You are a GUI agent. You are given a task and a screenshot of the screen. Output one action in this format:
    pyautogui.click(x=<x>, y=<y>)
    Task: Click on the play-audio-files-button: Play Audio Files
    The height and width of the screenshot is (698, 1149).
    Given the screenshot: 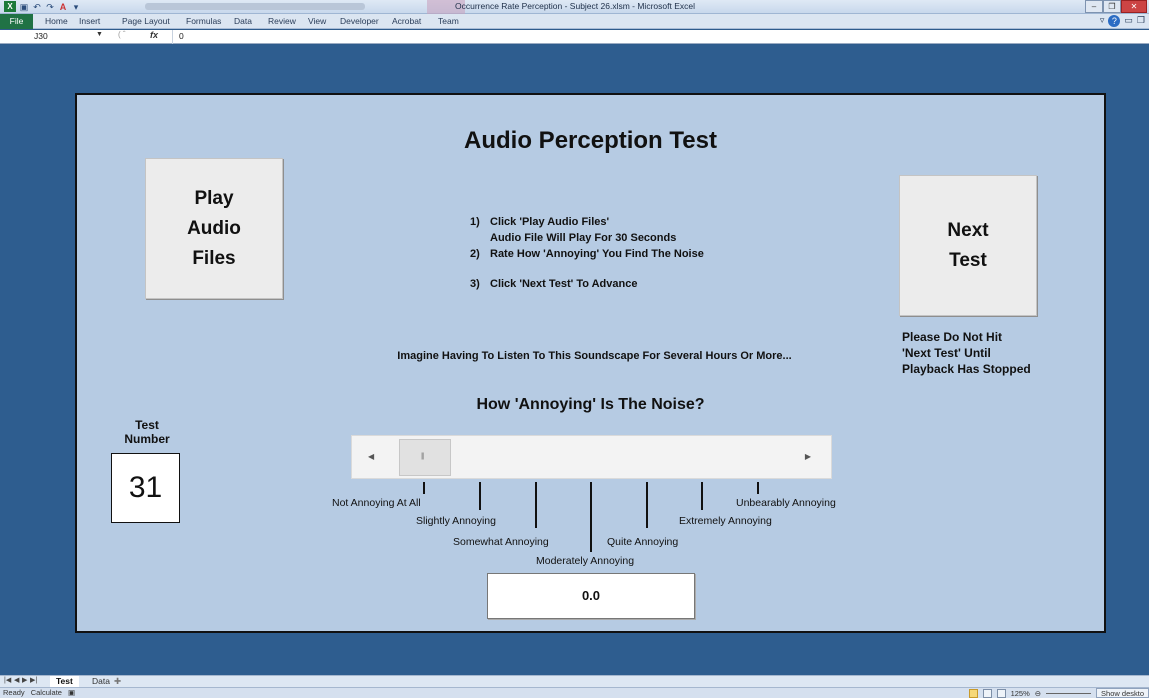 What is the action you would take?
    pyautogui.click(x=214, y=228)
    